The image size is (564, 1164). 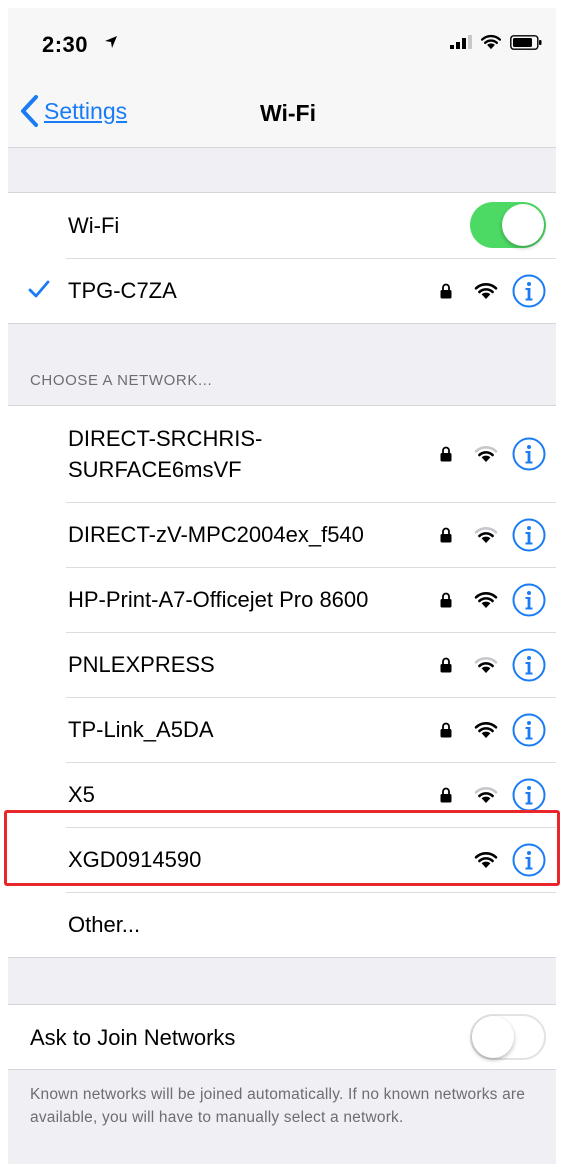 I want to click on network-row: DIRECT-SRCHRIS- SURFACE6msVF, so click(x=282, y=454).